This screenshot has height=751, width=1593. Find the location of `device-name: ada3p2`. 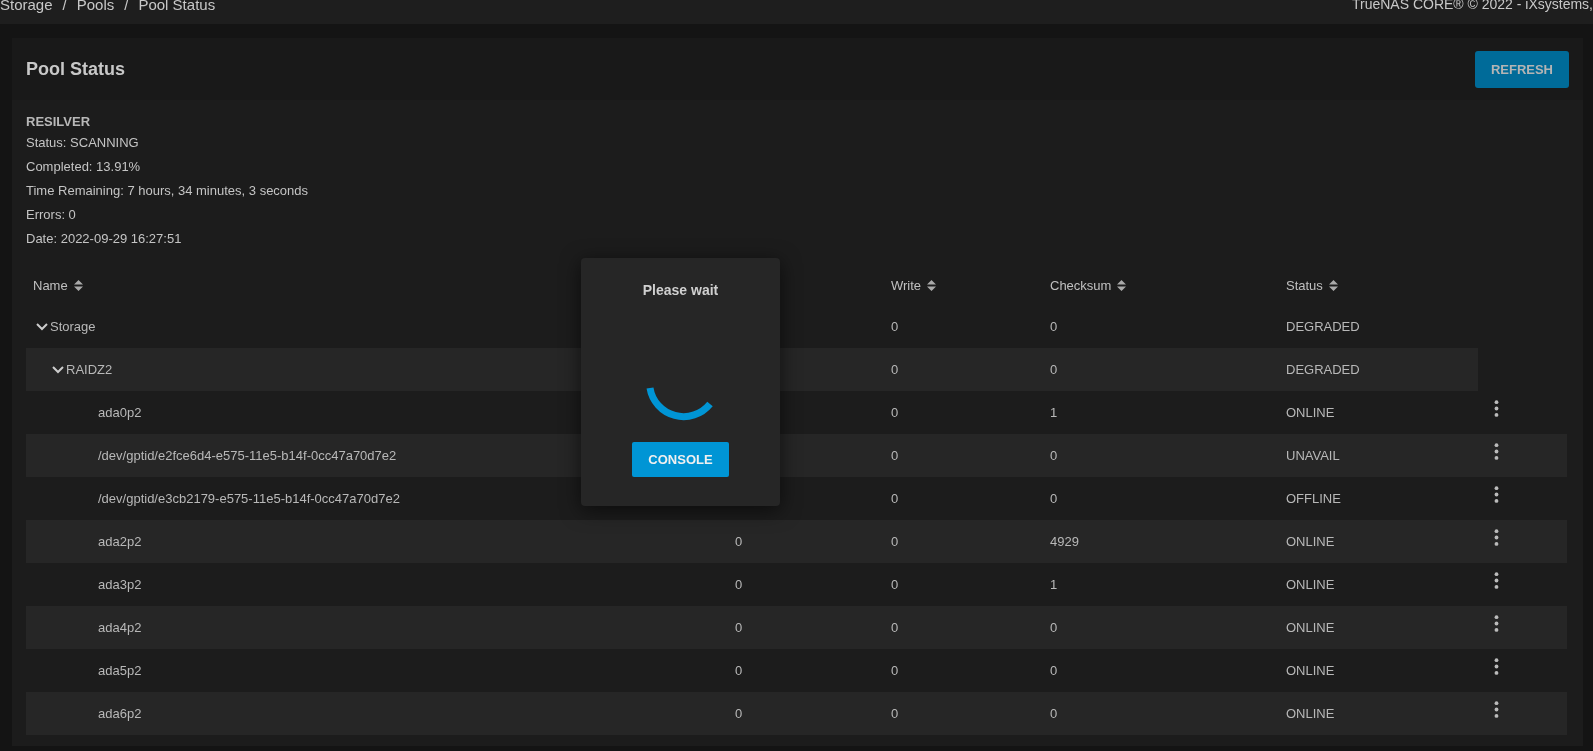

device-name: ada3p2 is located at coordinates (120, 584).